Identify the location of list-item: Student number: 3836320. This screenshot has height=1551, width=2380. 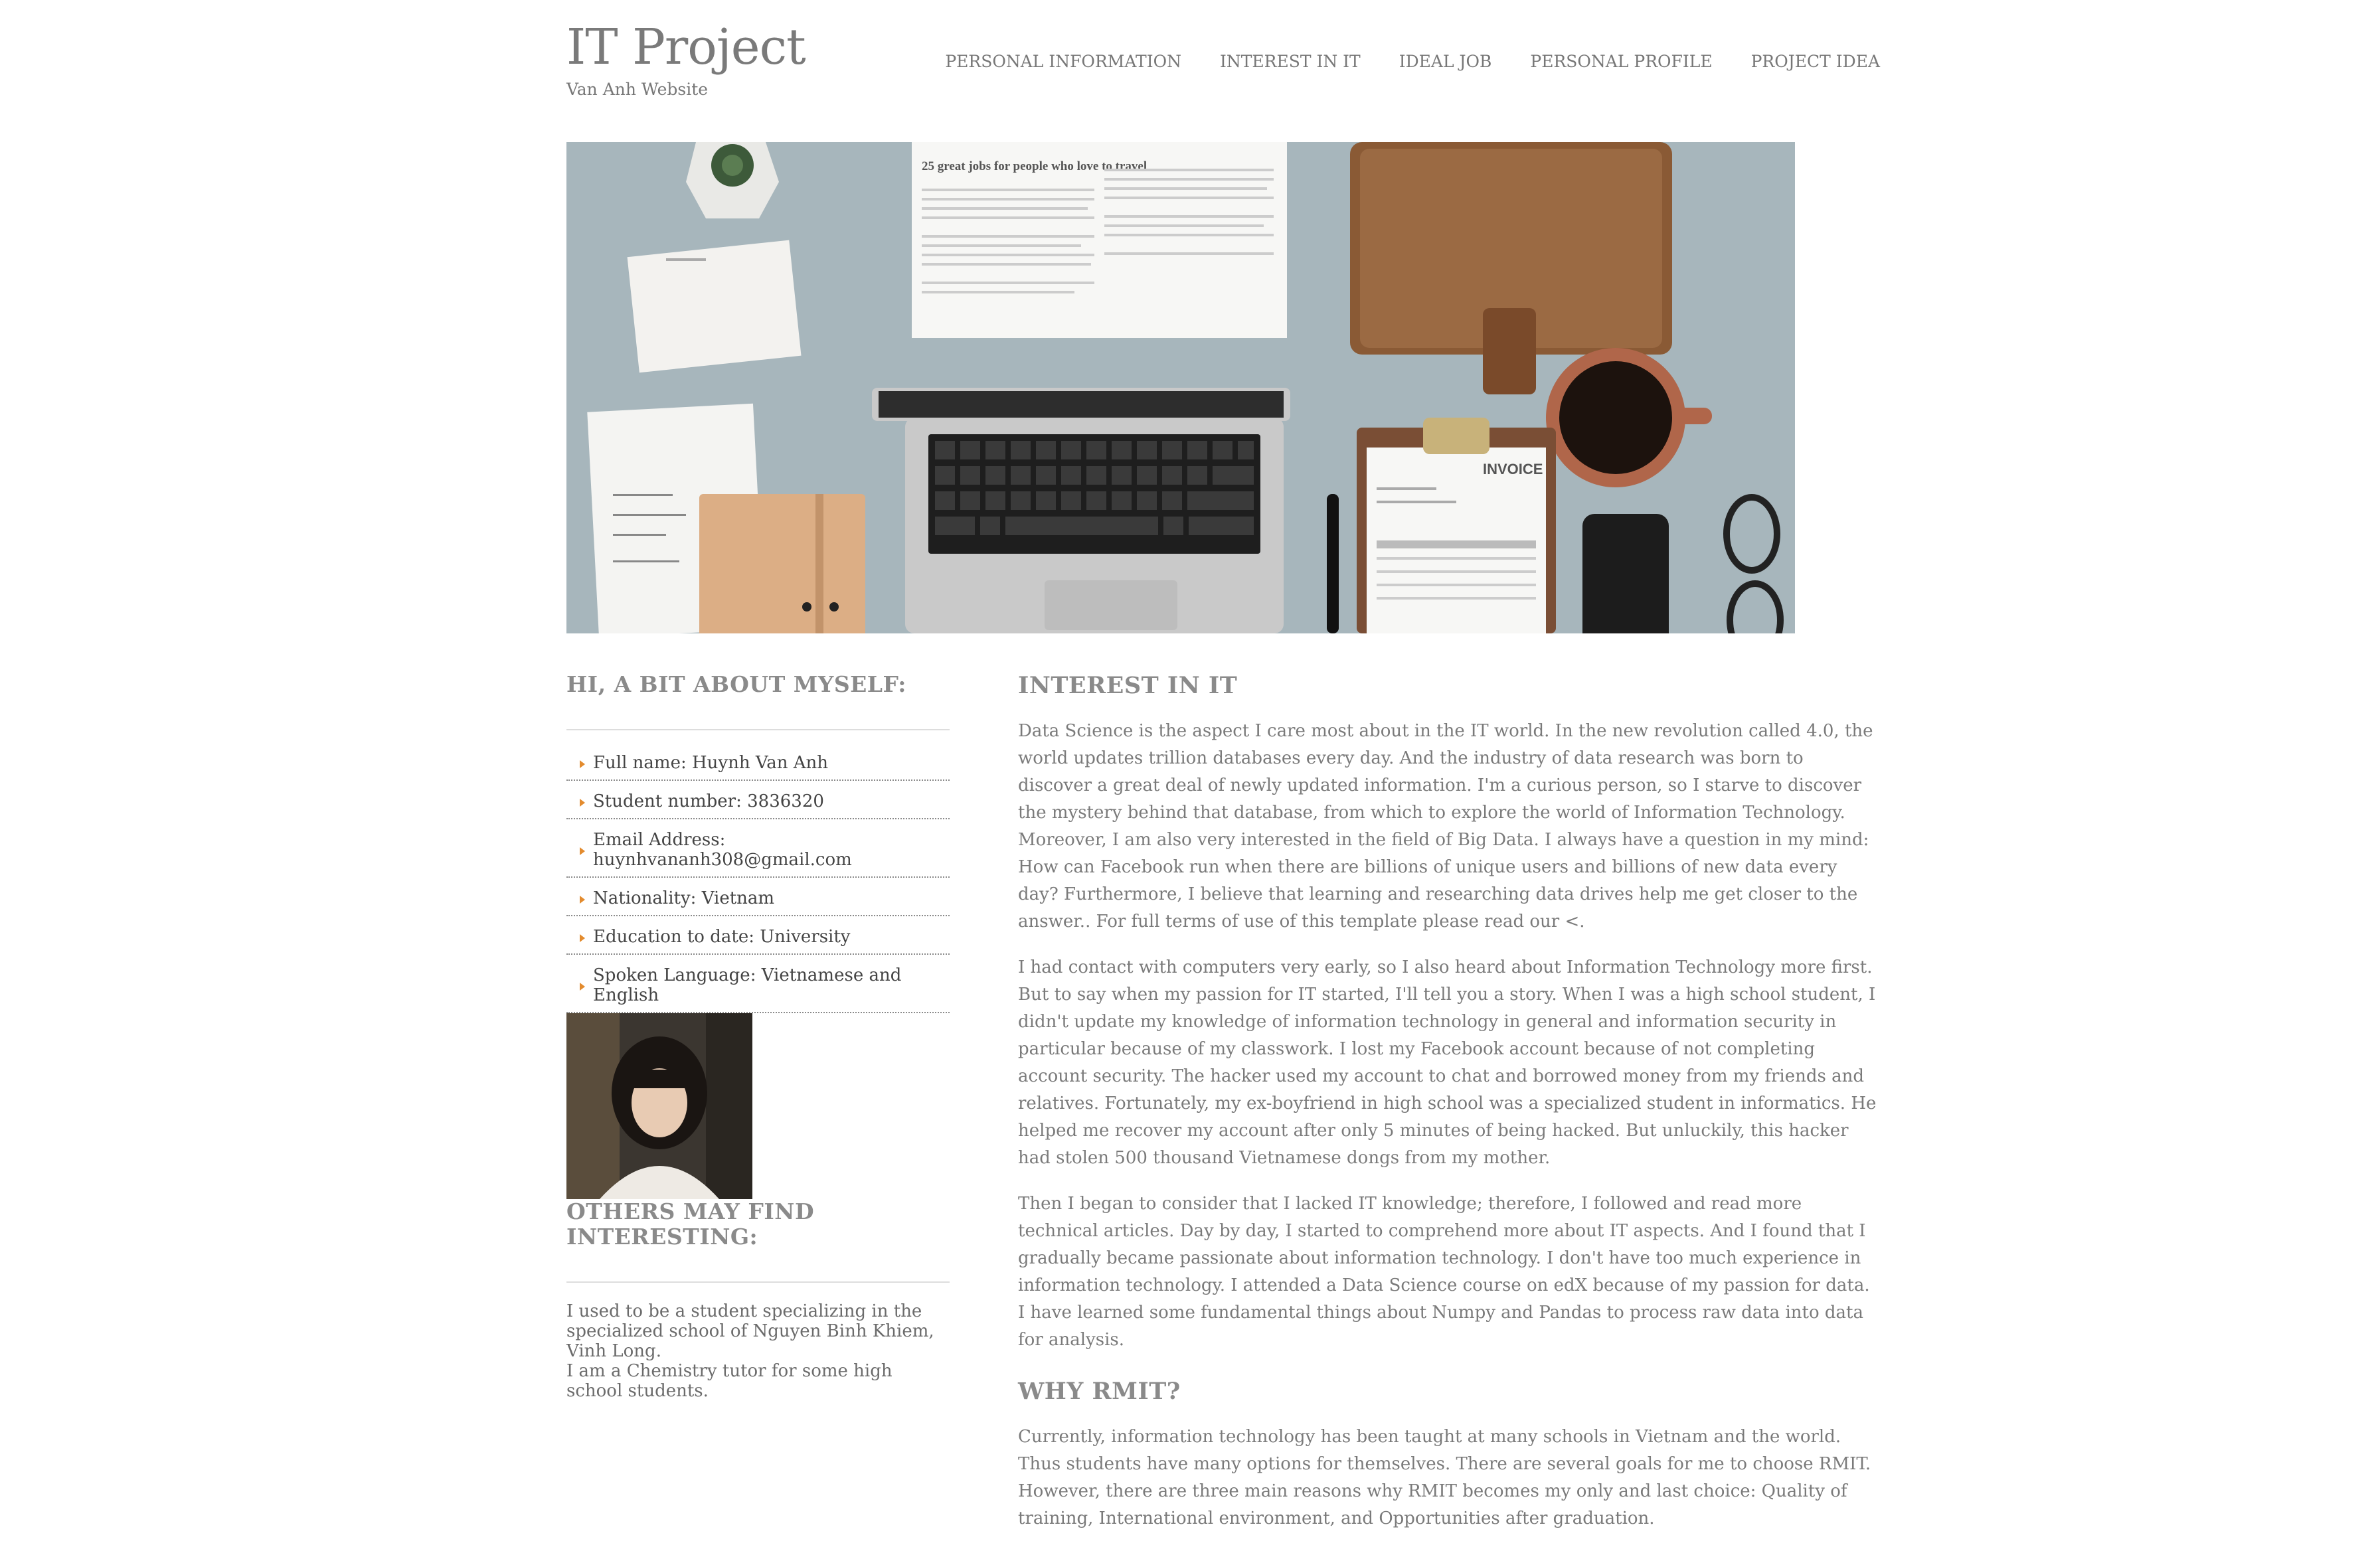
(758, 800).